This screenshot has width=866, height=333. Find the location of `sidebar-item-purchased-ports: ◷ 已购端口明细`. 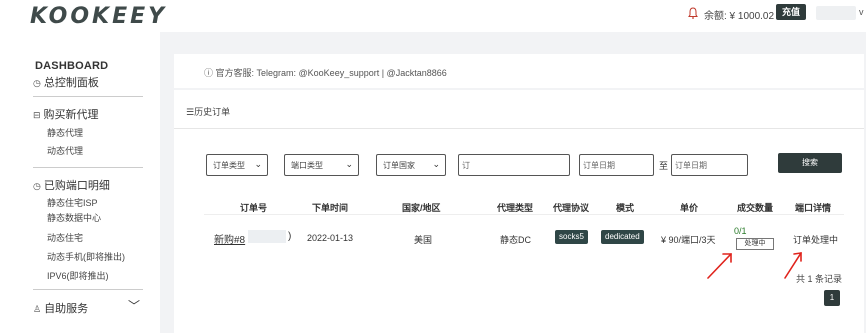

sidebar-item-purchased-ports: ◷ 已购端口明细 is located at coordinates (71, 185).